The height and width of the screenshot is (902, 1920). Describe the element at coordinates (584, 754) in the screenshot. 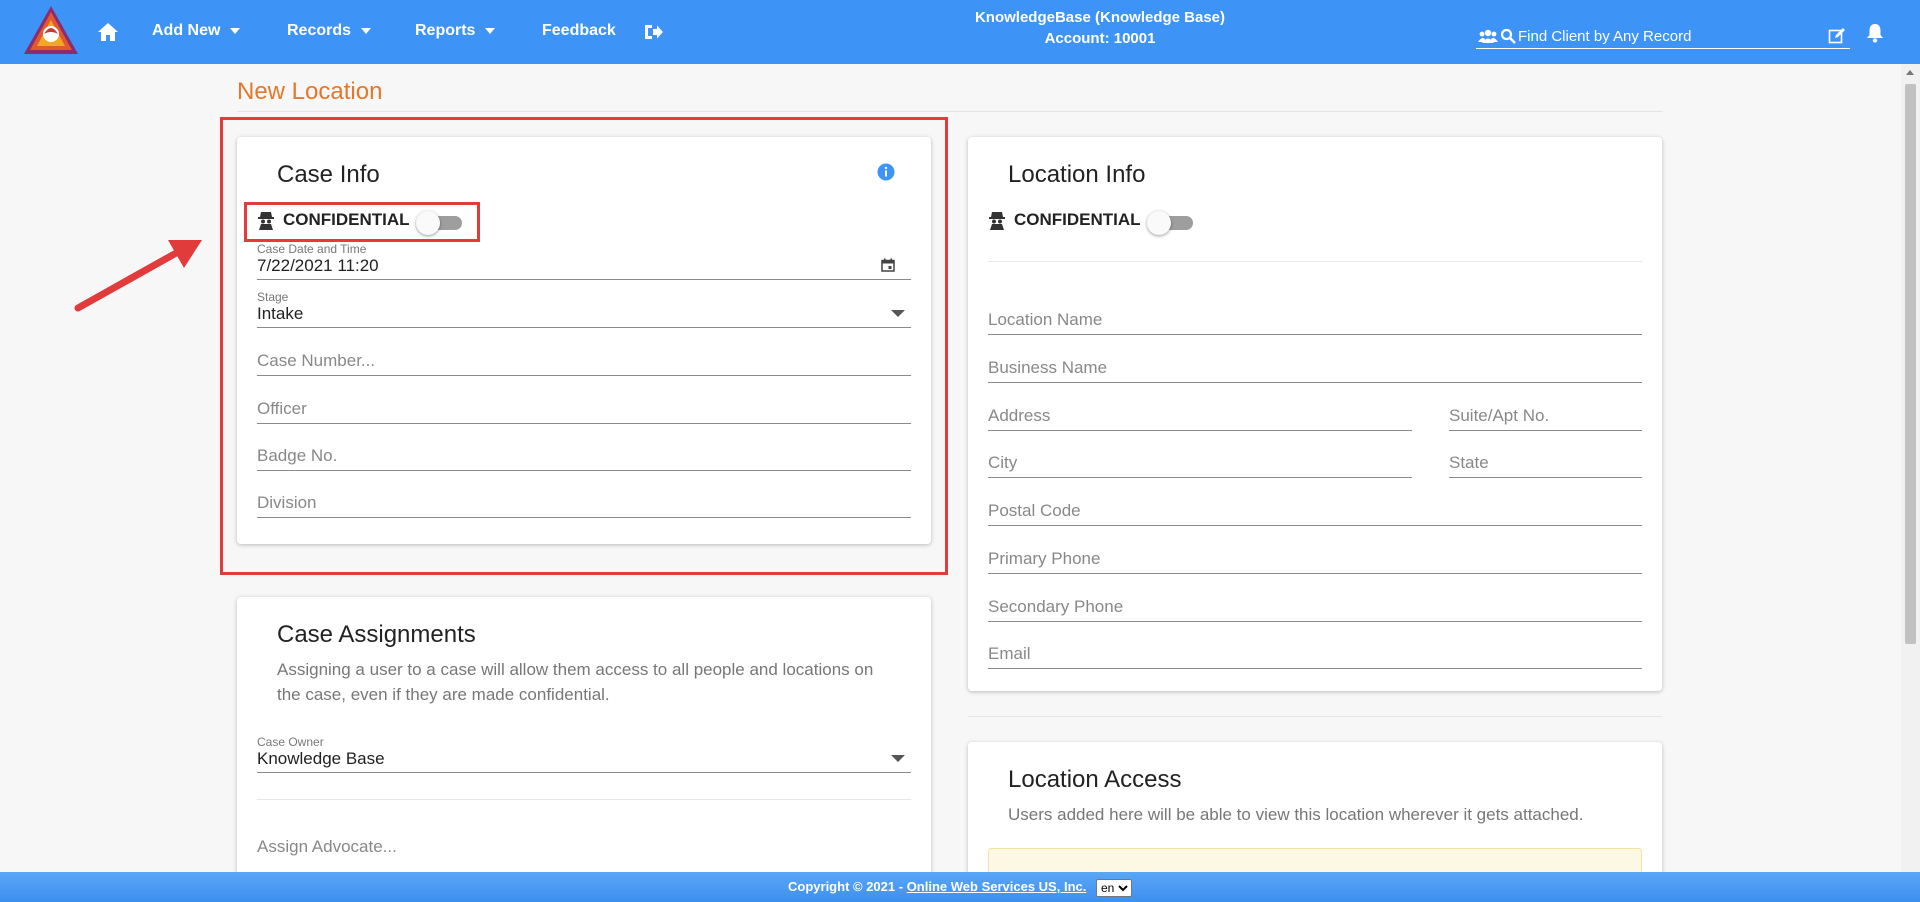

I see `case-owner-select: Case Owner Knowledge Base` at that location.